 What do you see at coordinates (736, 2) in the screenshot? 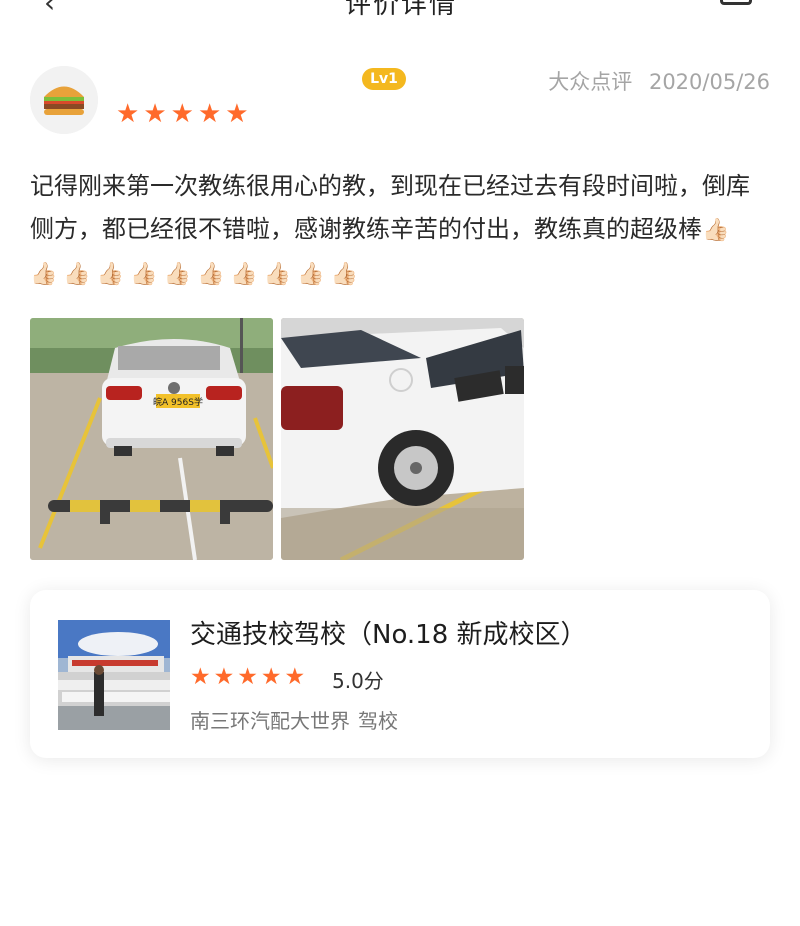
I see `more-icon` at bounding box center [736, 2].